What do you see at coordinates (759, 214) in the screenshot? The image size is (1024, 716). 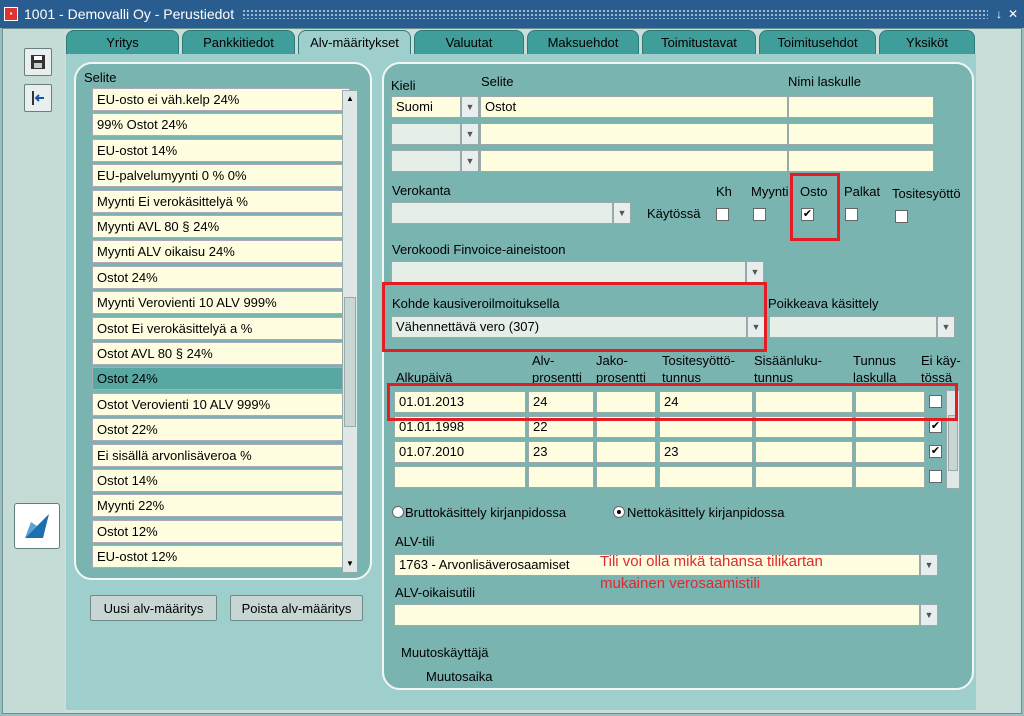 I see `usage-myynti-checkbox` at bounding box center [759, 214].